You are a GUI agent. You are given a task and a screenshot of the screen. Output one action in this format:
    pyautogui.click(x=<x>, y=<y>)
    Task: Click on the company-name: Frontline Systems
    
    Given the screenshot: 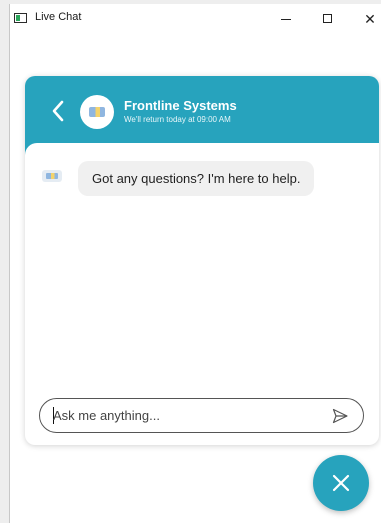 What is the action you would take?
    pyautogui.click(x=180, y=105)
    